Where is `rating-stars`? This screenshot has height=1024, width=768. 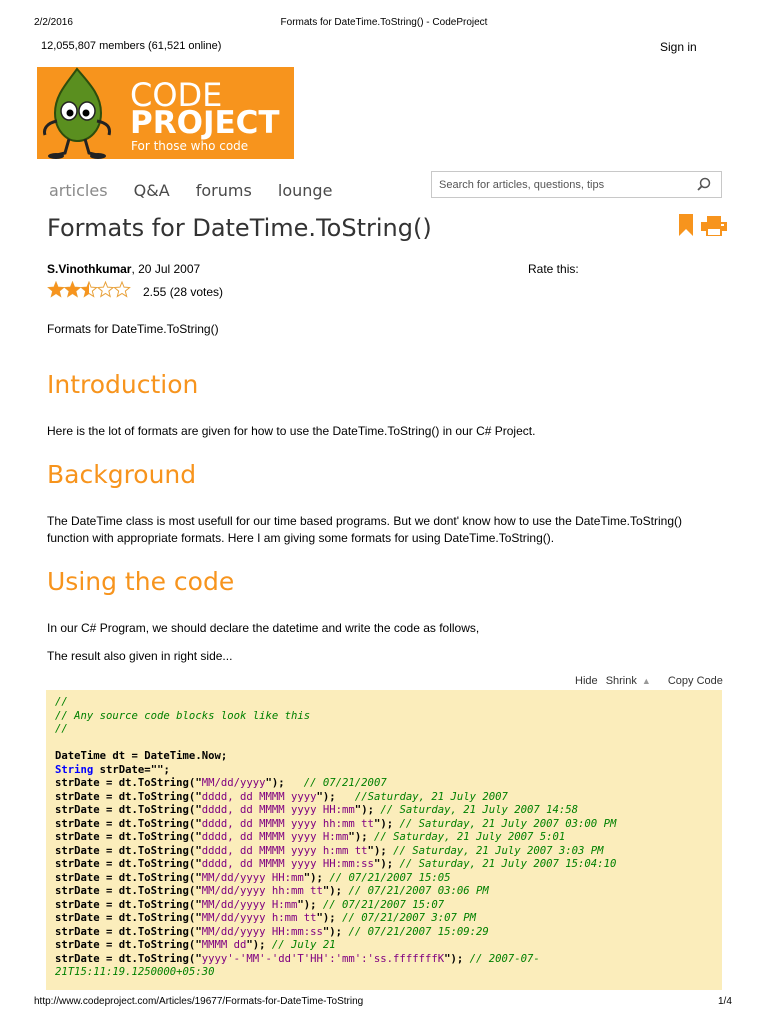 rating-stars is located at coordinates (89, 292).